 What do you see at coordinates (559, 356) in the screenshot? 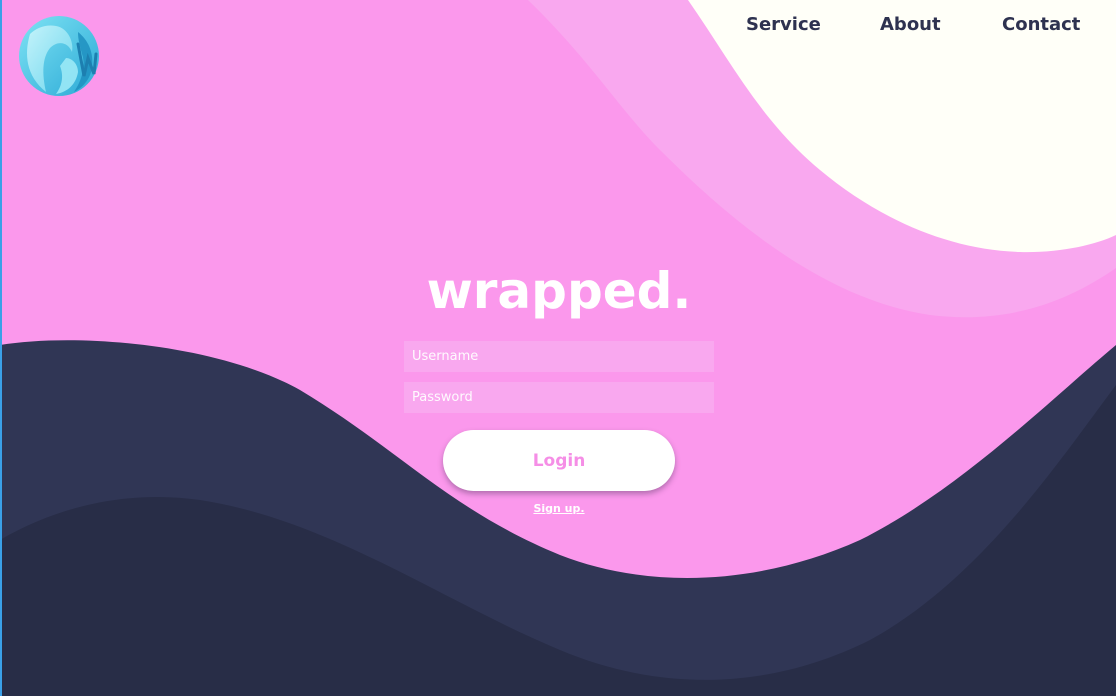
I see `username-input` at bounding box center [559, 356].